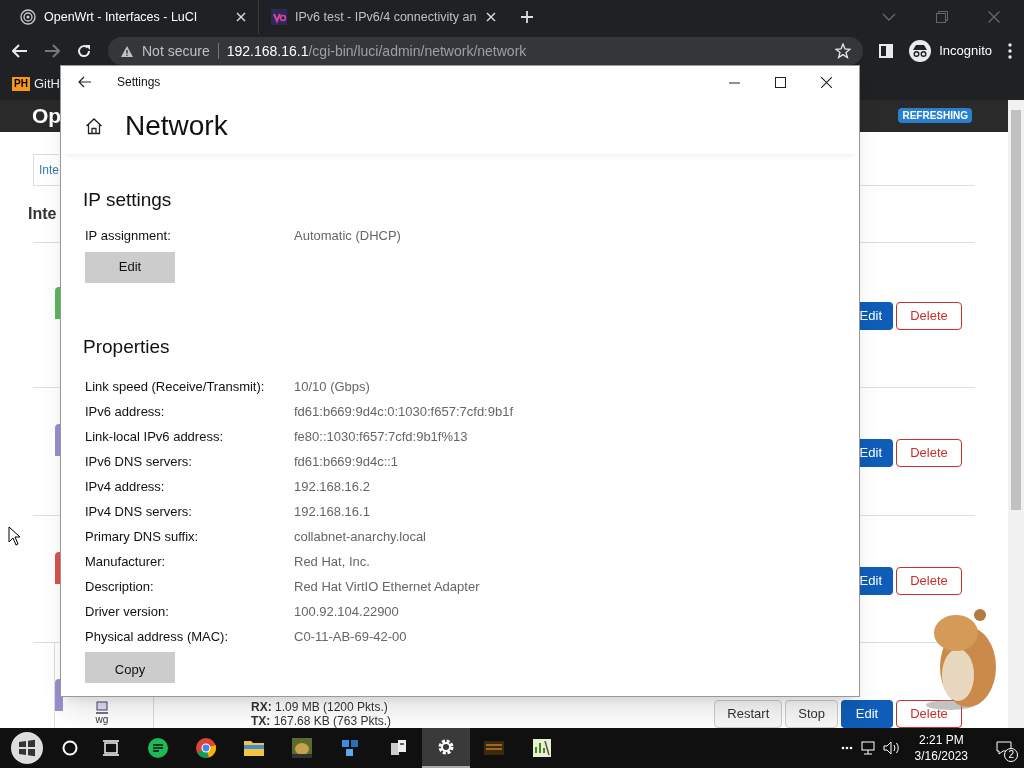 The width and height of the screenshot is (1024, 768). I want to click on clock-time: 2:21 PM, so click(941, 740).